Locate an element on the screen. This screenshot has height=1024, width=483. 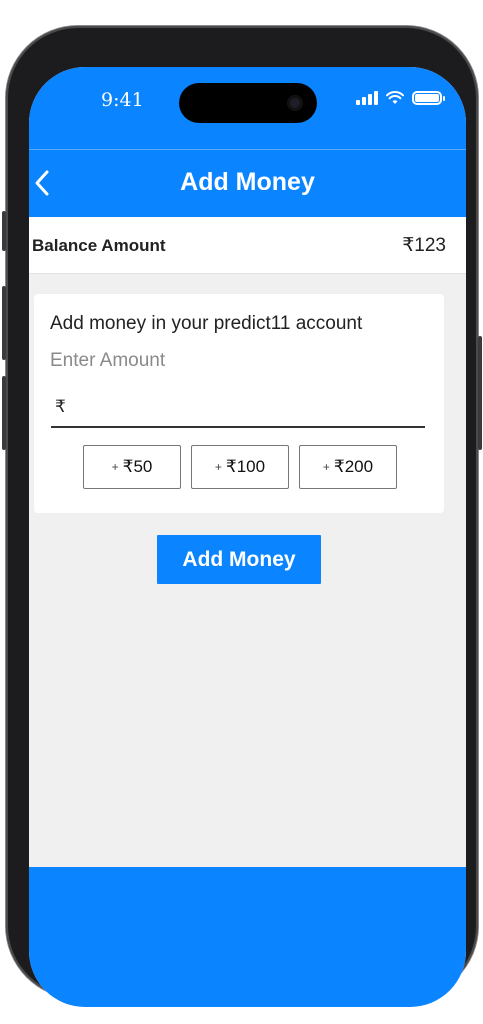
wifi-icon is located at coordinates (395, 97).